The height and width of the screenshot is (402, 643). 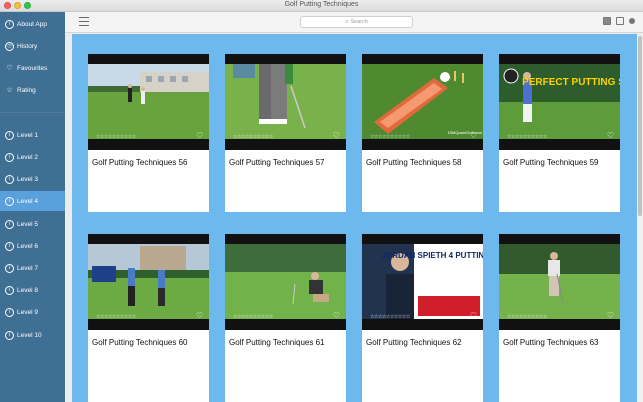 I want to click on thumbnail-image: DIMQuantGolf.com, so click(x=422, y=101).